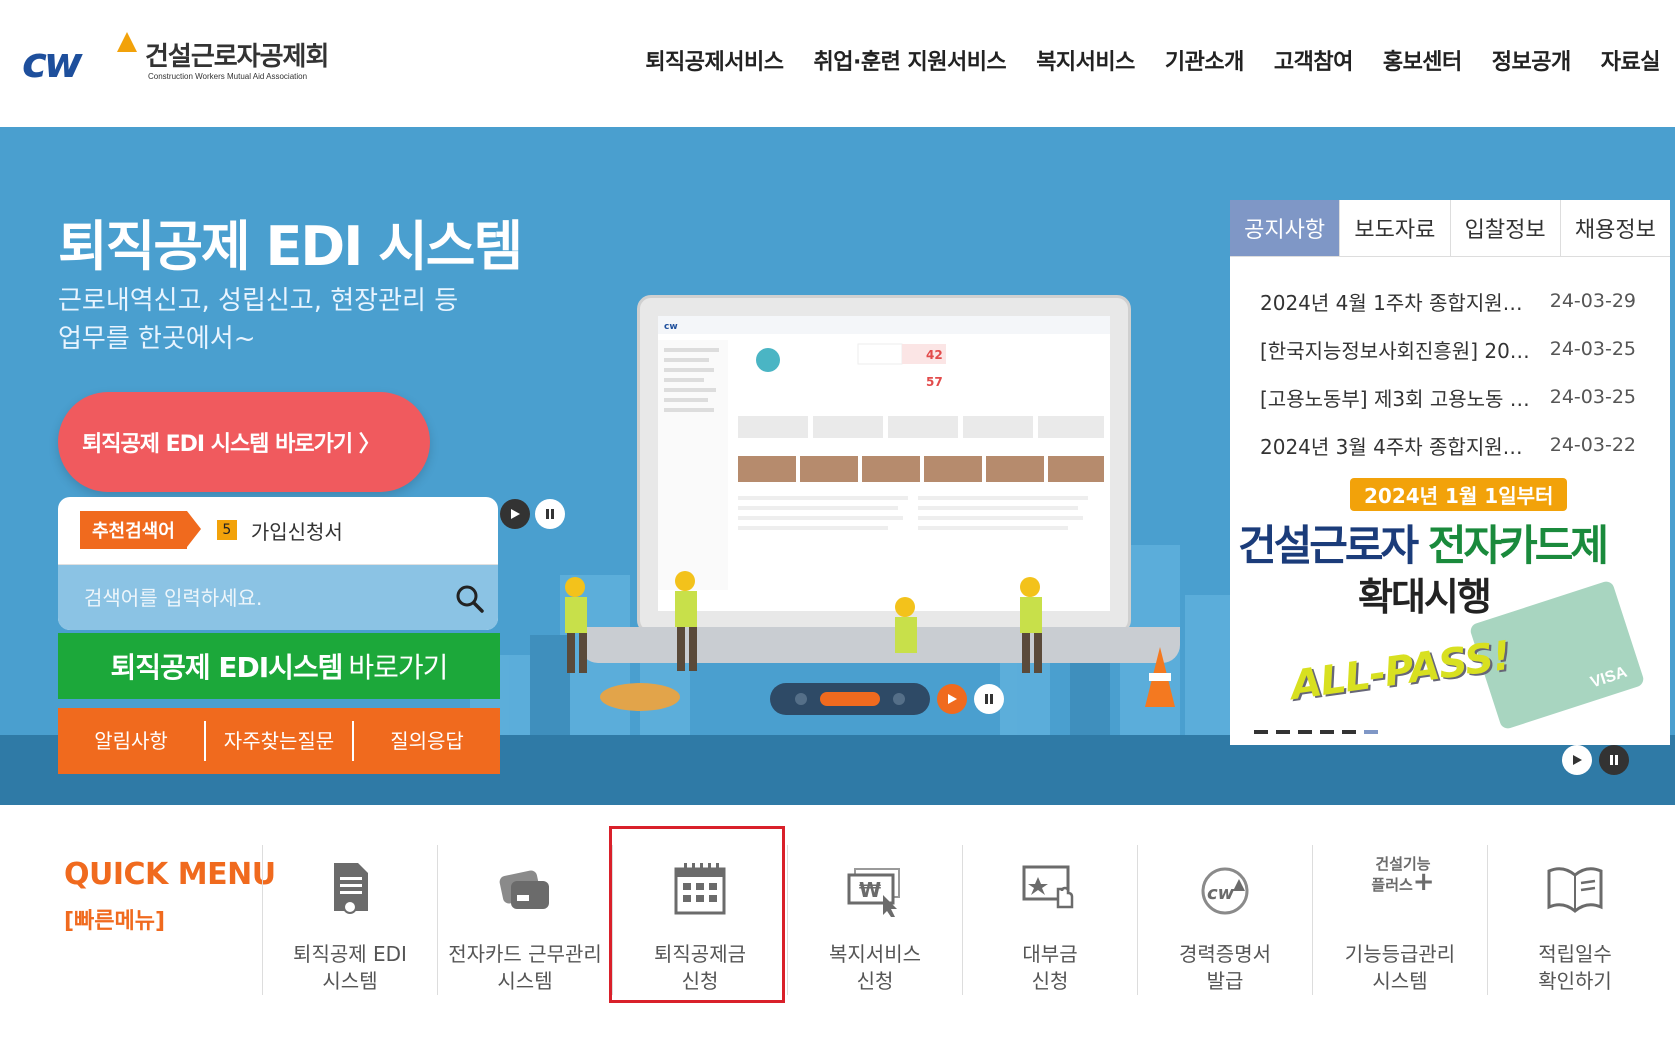 The image size is (1675, 1043). What do you see at coordinates (1085, 60) in the screenshot?
I see `nav-welfare: 복지서비스` at bounding box center [1085, 60].